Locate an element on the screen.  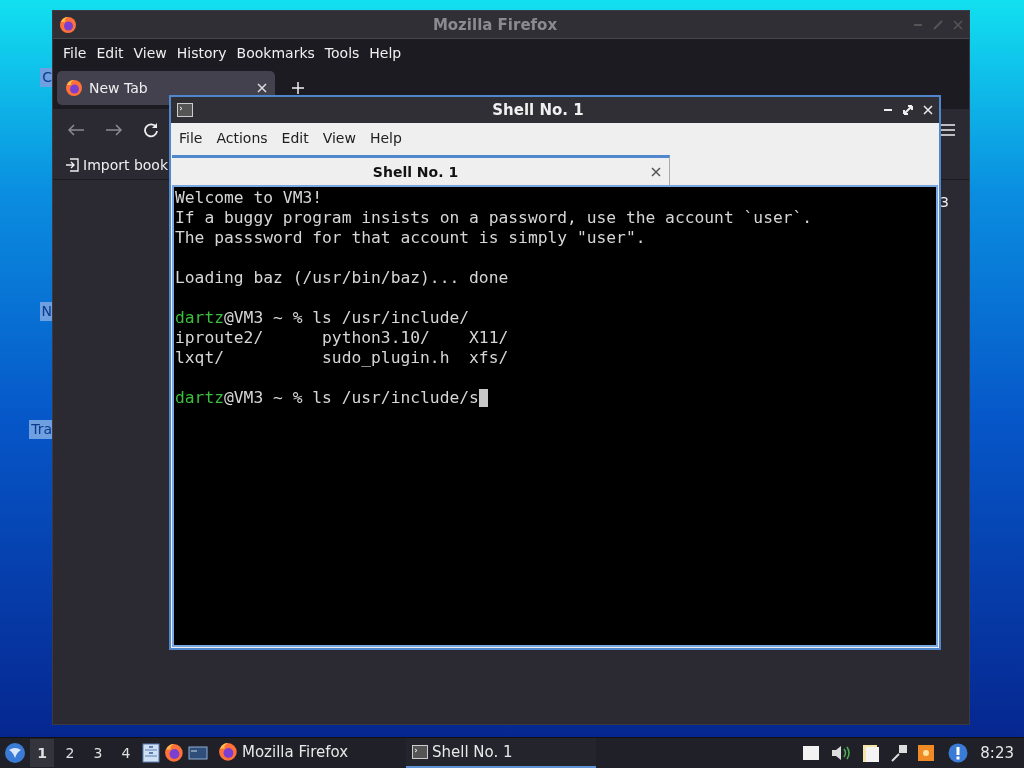
terminal-line: iproute2/ python3.10/ X11/ is located at coordinates (342, 338).